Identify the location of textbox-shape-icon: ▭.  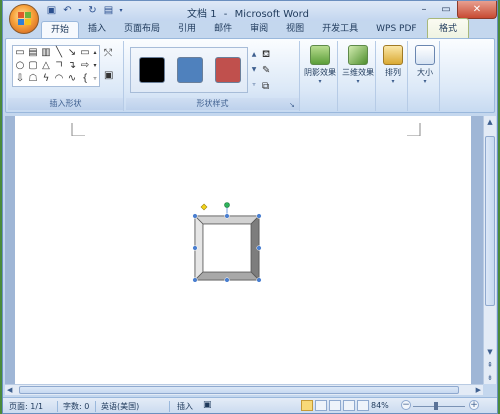
(20, 52).